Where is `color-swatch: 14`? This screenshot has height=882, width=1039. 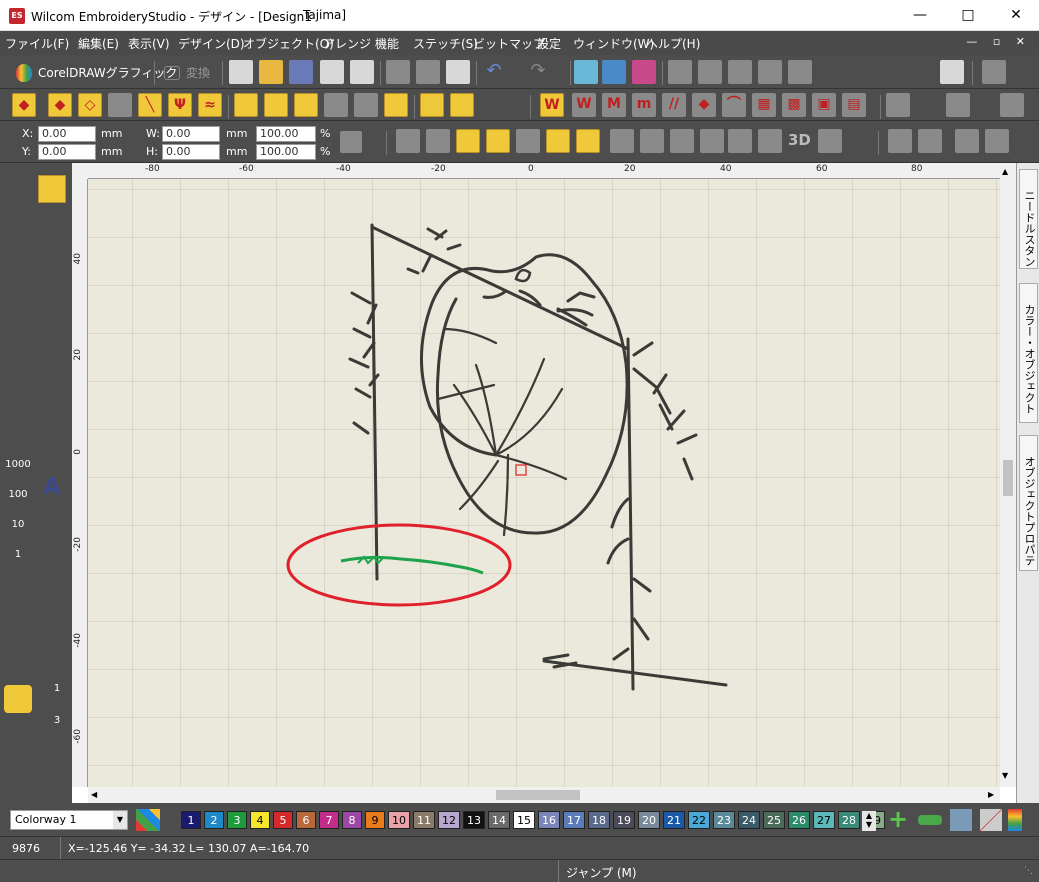 color-swatch: 14 is located at coordinates (499, 820).